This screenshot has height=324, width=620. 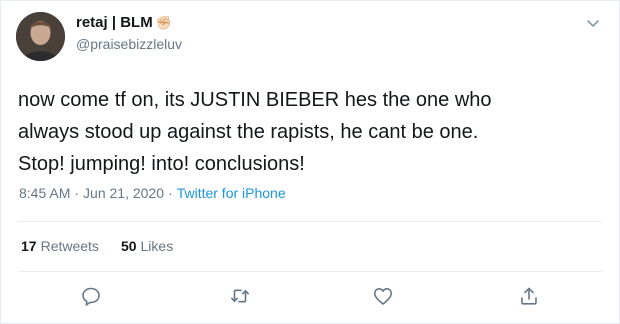 What do you see at coordinates (529, 296) in the screenshot?
I see `share-icon` at bounding box center [529, 296].